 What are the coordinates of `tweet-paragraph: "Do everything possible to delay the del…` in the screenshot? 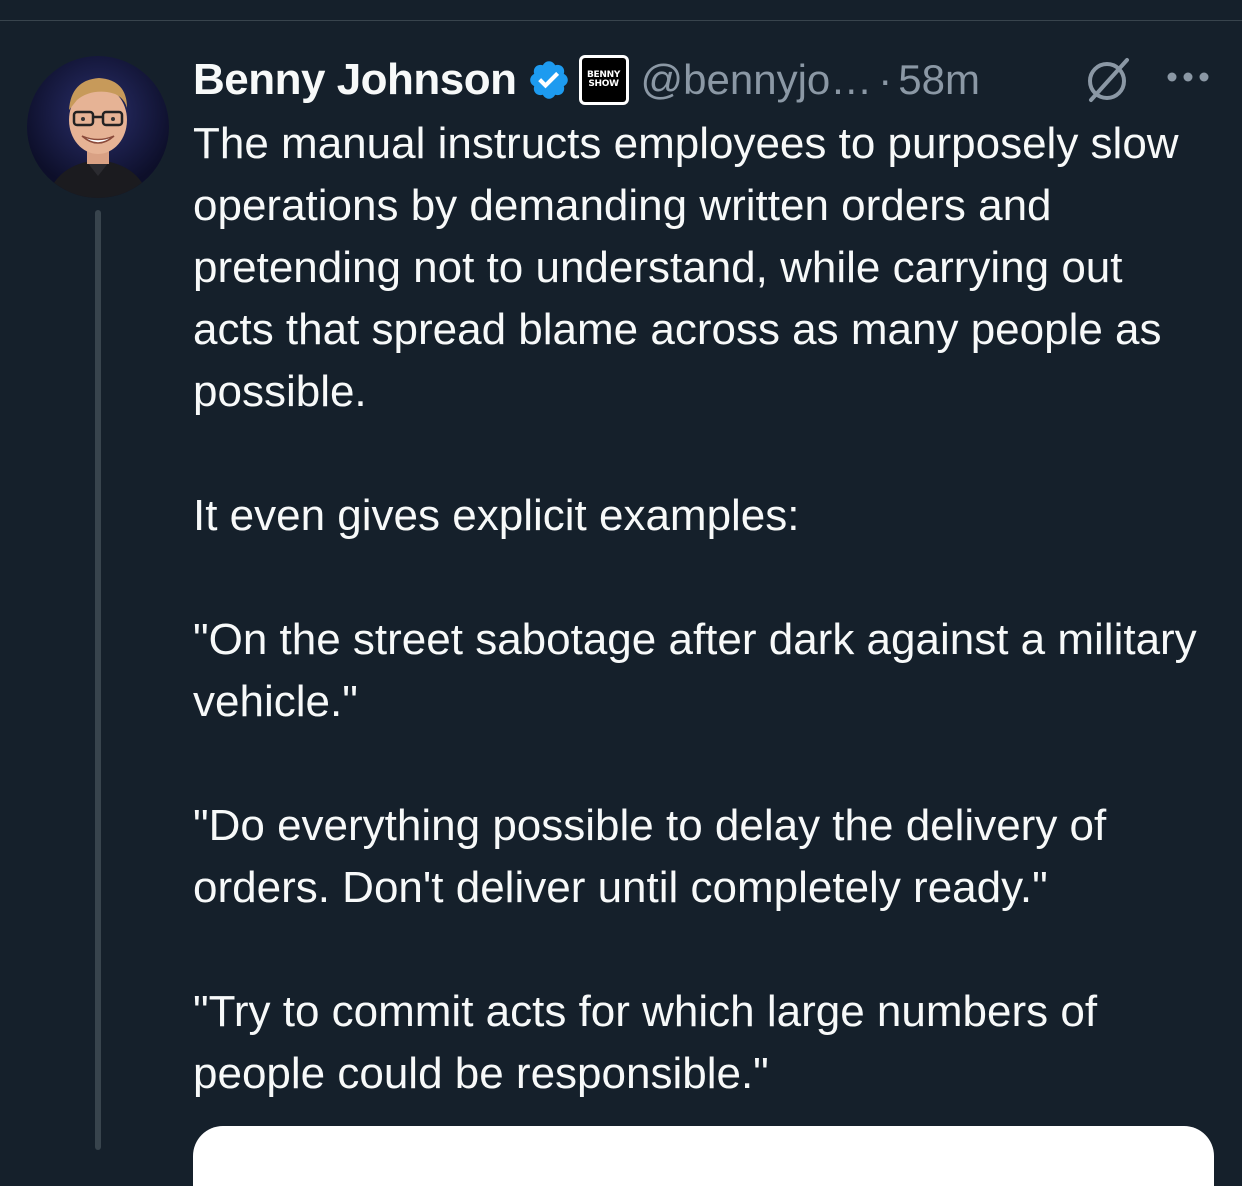 It's located at (650, 856).